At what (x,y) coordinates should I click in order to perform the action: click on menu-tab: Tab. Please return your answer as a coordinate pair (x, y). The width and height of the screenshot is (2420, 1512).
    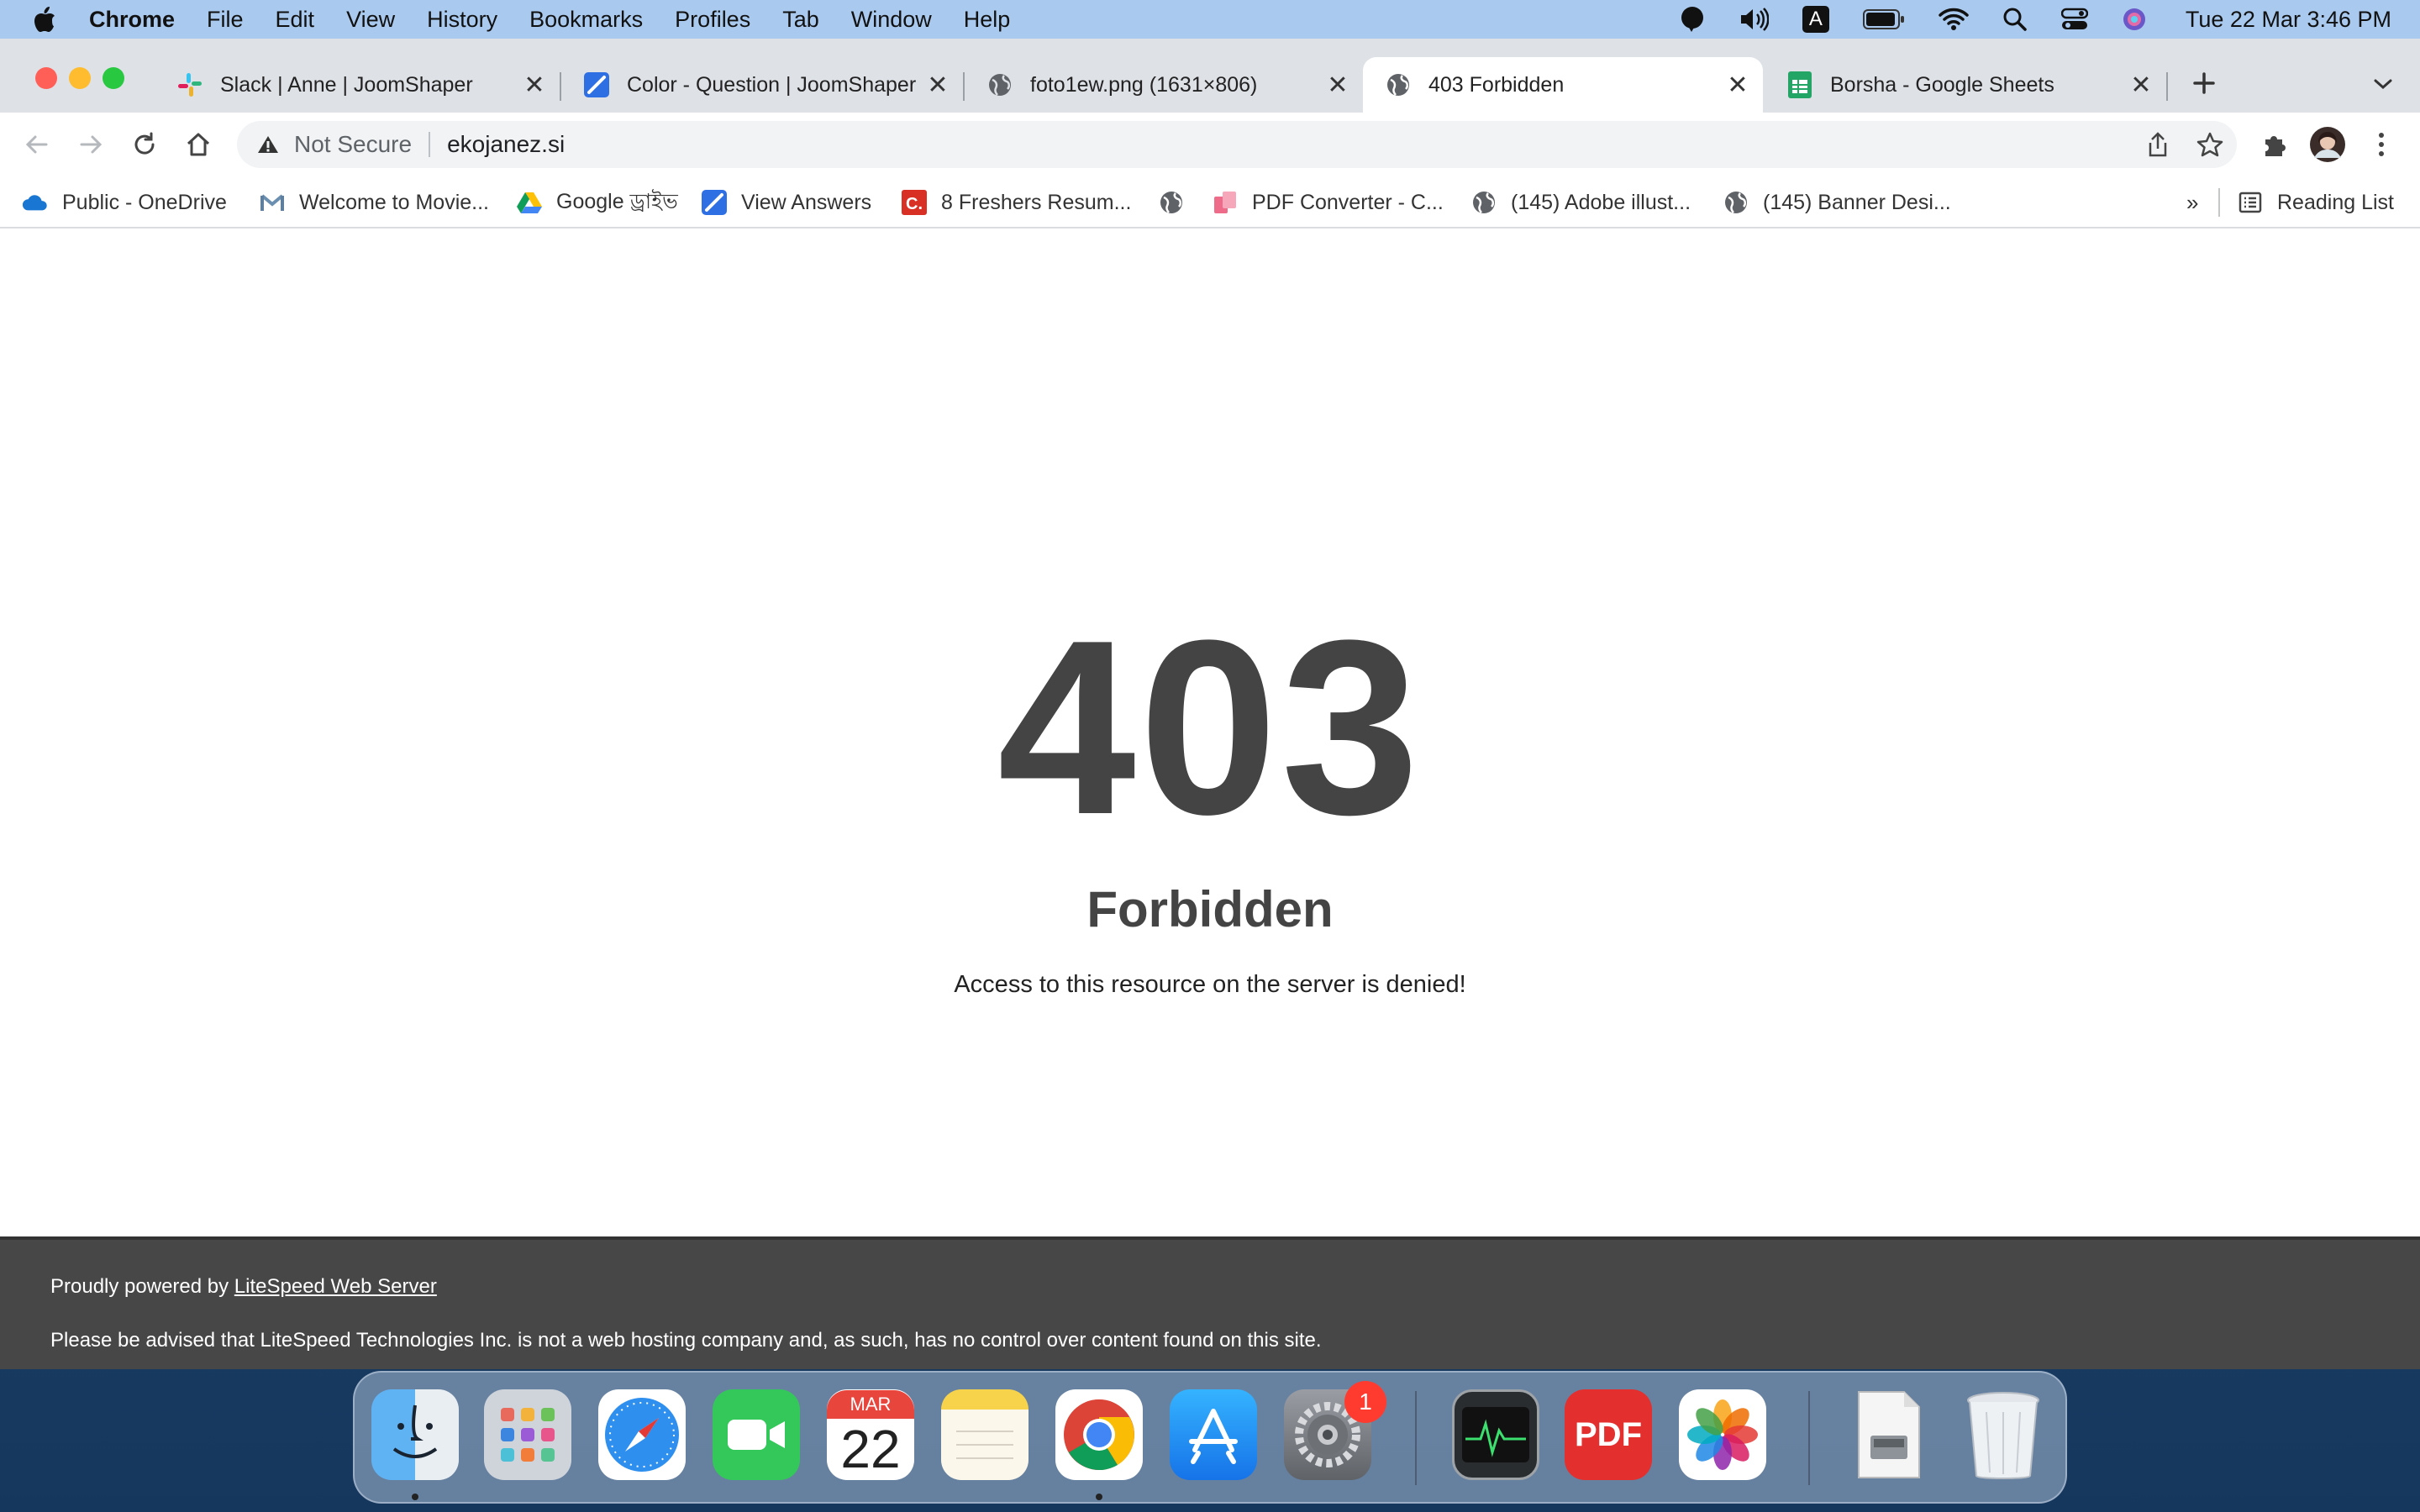
    Looking at the image, I should click on (800, 20).